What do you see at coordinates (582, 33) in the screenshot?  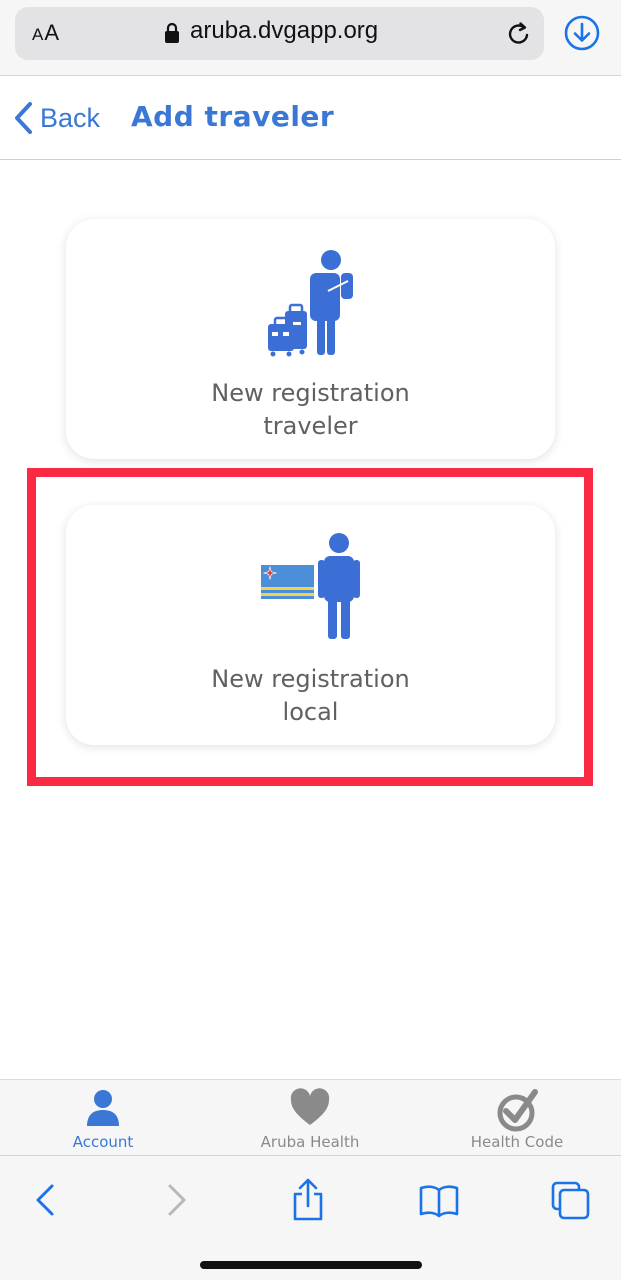 I see `download-icon` at bounding box center [582, 33].